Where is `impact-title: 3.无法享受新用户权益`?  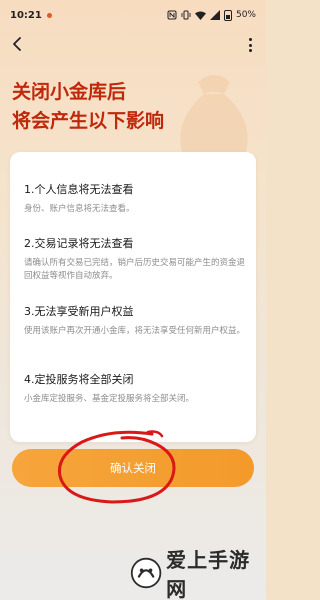
impact-title: 3.无法享受新用户权益 is located at coordinates (79, 311).